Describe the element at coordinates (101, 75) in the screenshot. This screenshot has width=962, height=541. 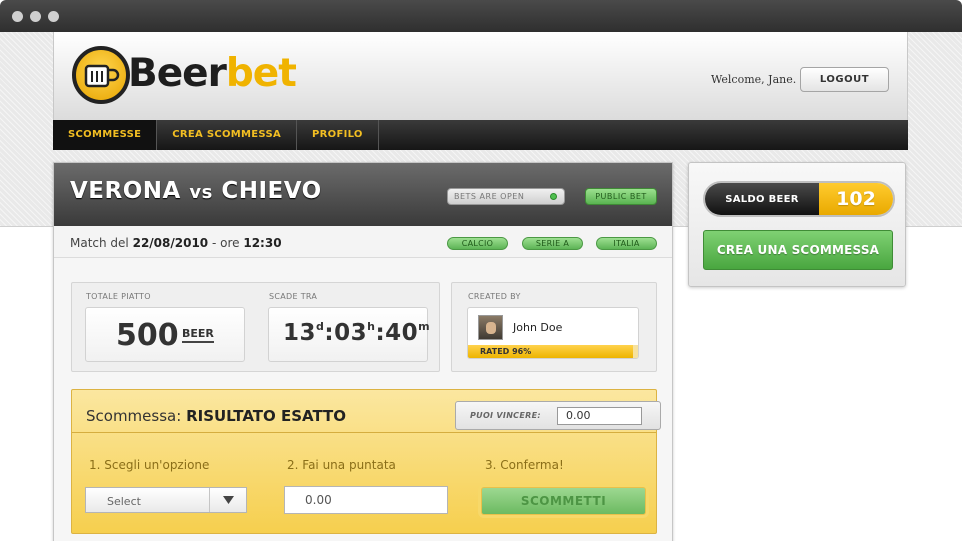
I see `beer-mug-logo-icon` at that location.